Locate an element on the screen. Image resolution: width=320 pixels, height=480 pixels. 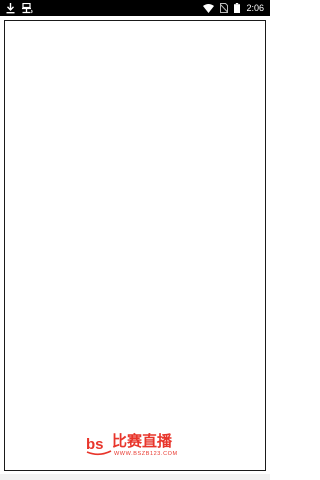
status-bar-right: 2:06 is located at coordinates (233, 8).